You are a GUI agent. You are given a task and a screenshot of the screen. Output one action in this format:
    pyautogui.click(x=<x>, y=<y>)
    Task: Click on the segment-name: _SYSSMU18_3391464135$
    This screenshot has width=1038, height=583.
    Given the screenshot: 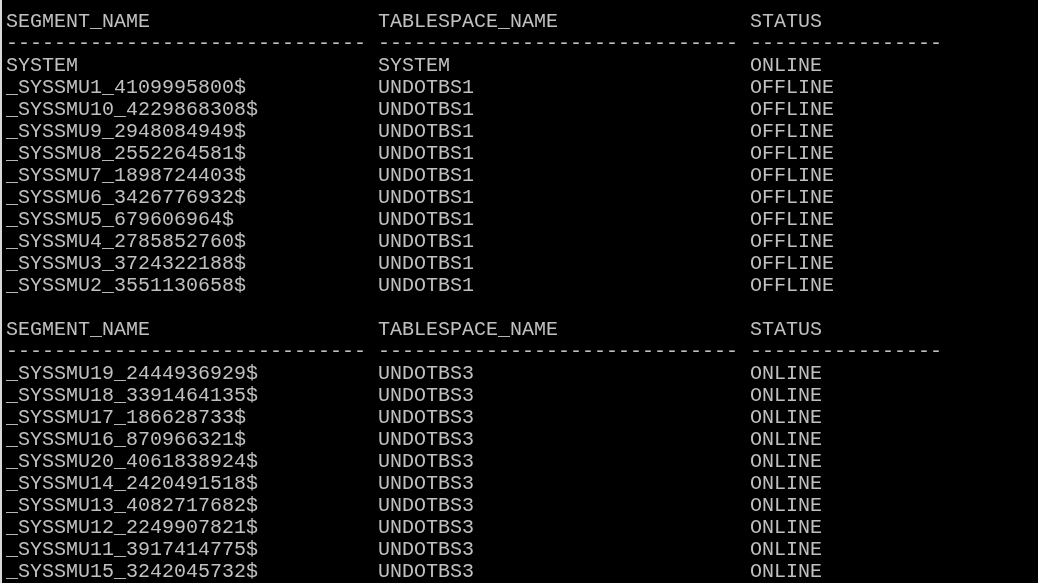 What is the action you would take?
    pyautogui.click(x=132, y=395)
    